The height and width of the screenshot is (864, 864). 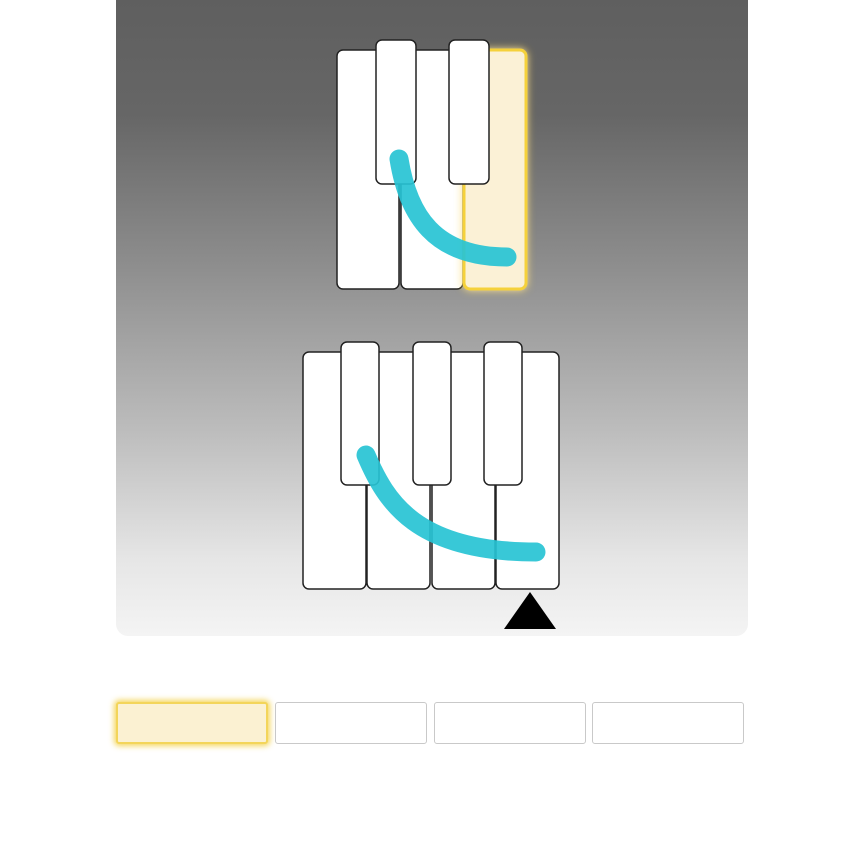 What do you see at coordinates (530, 610) in the screenshot?
I see `triangle-up-icon` at bounding box center [530, 610].